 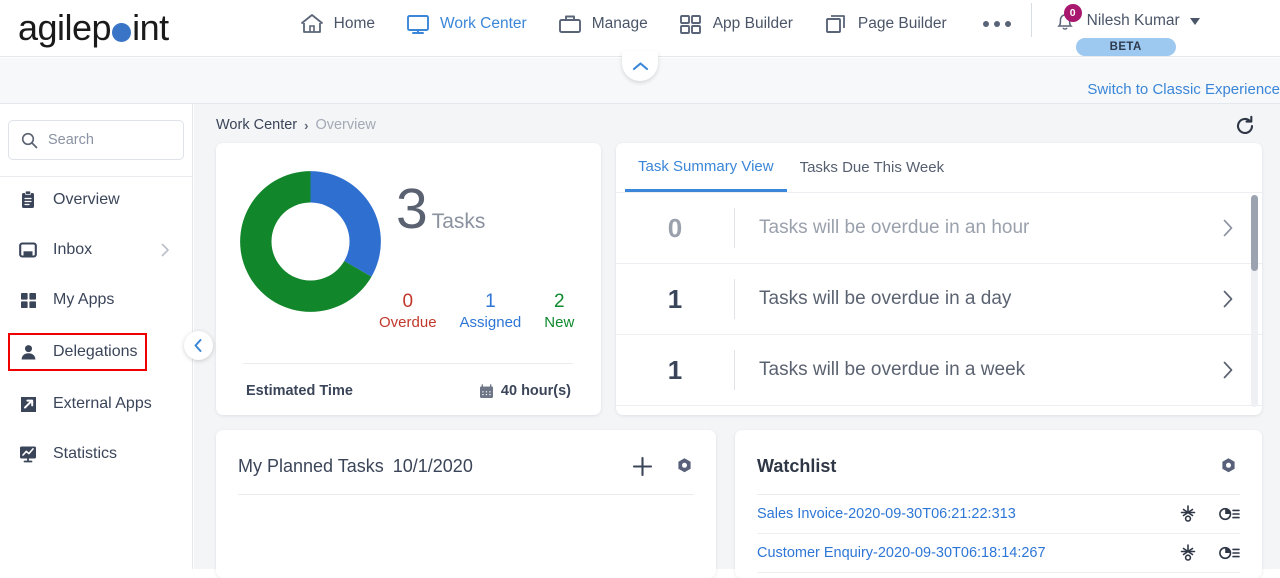 What do you see at coordinates (28, 200) in the screenshot?
I see `clipboard-icon` at bounding box center [28, 200].